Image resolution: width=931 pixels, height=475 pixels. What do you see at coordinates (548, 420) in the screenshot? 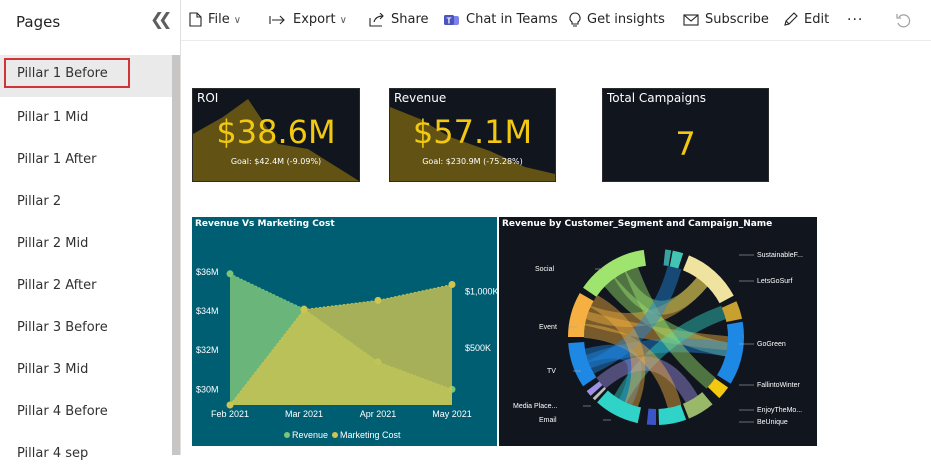
I see `chord-label-left: Email` at bounding box center [548, 420].